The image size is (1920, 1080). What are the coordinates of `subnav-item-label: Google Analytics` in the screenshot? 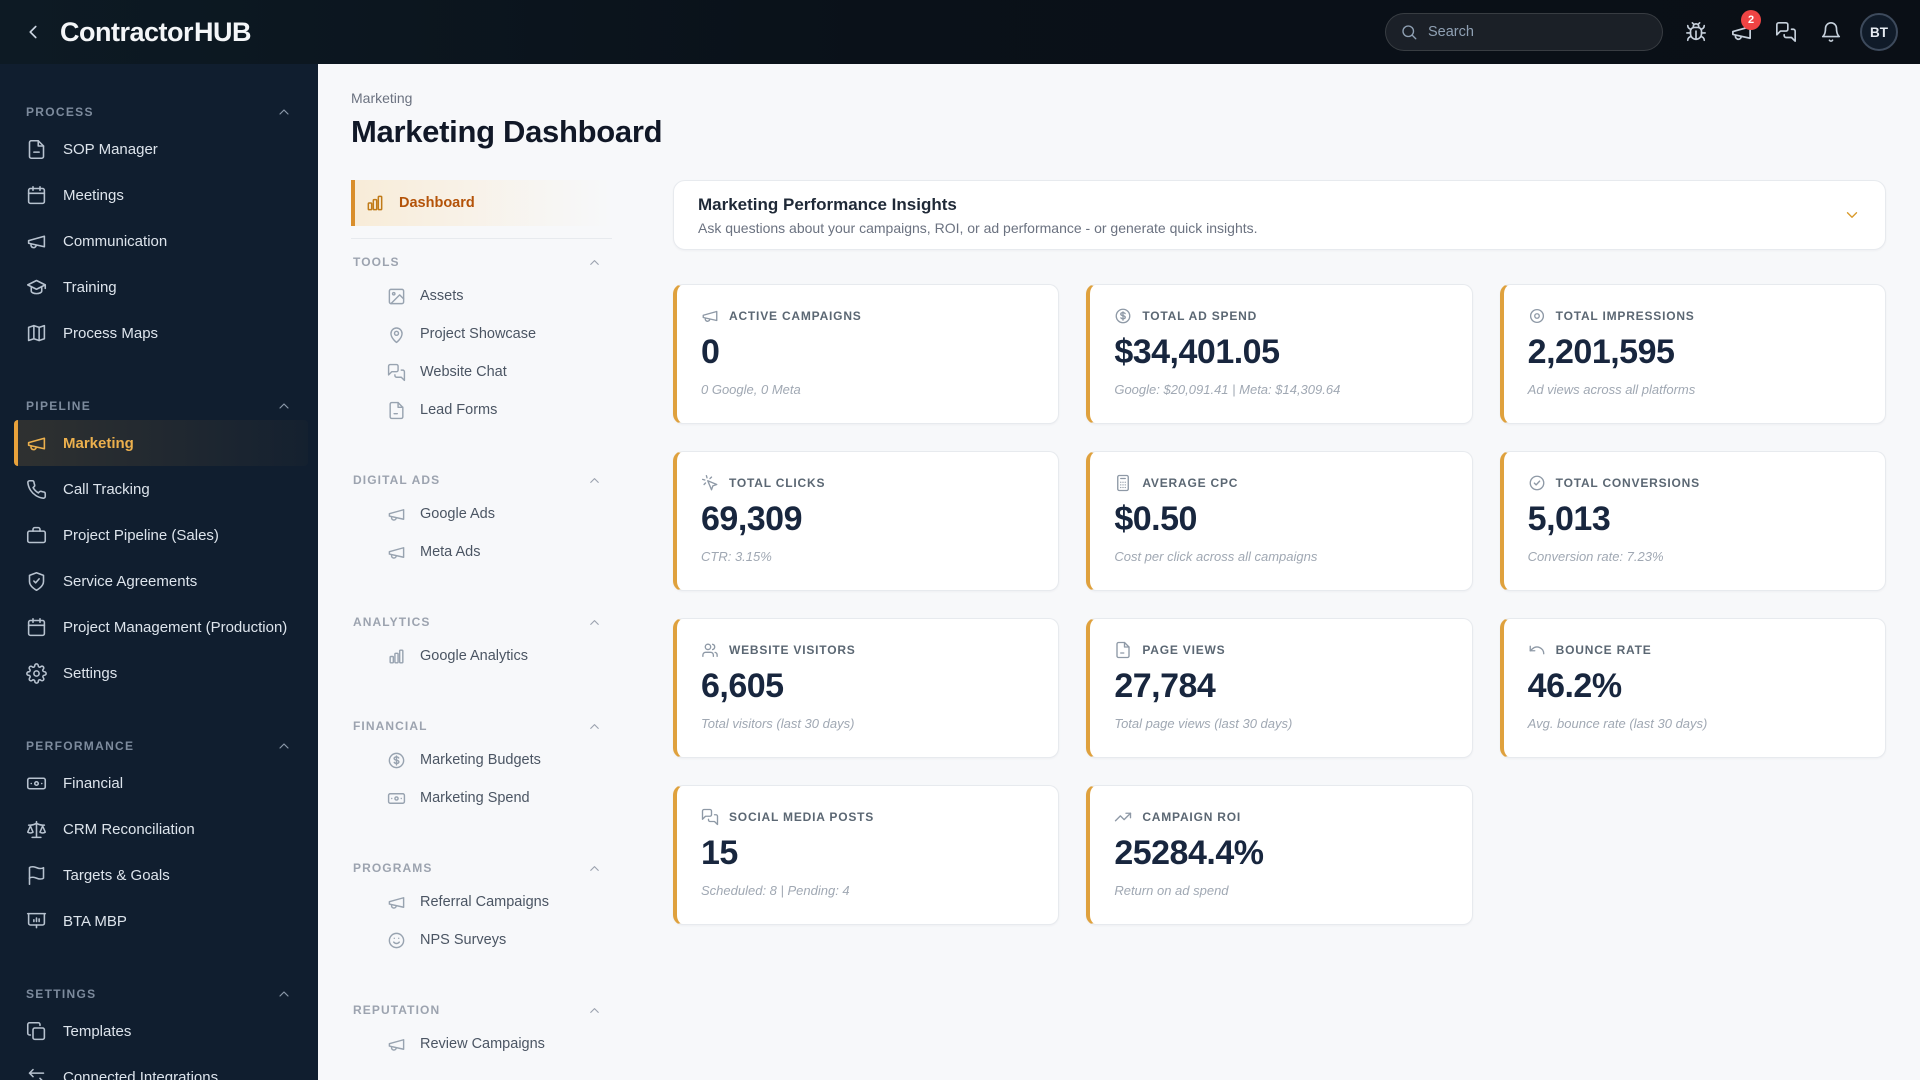 It's located at (474, 656).